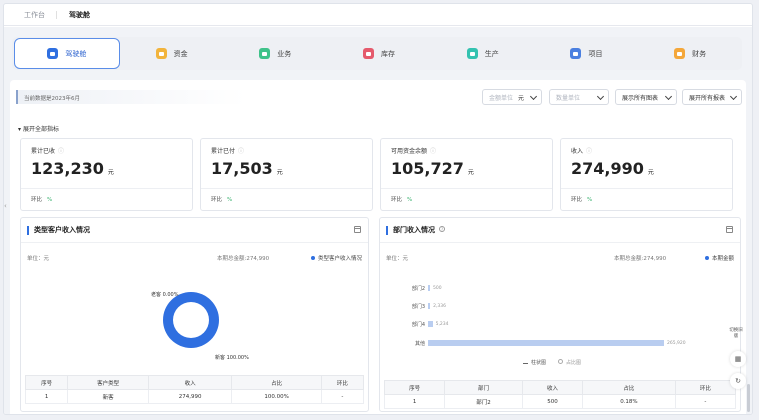 The width and height of the screenshot is (759, 420). I want to click on module-label: 生产, so click(491, 53).